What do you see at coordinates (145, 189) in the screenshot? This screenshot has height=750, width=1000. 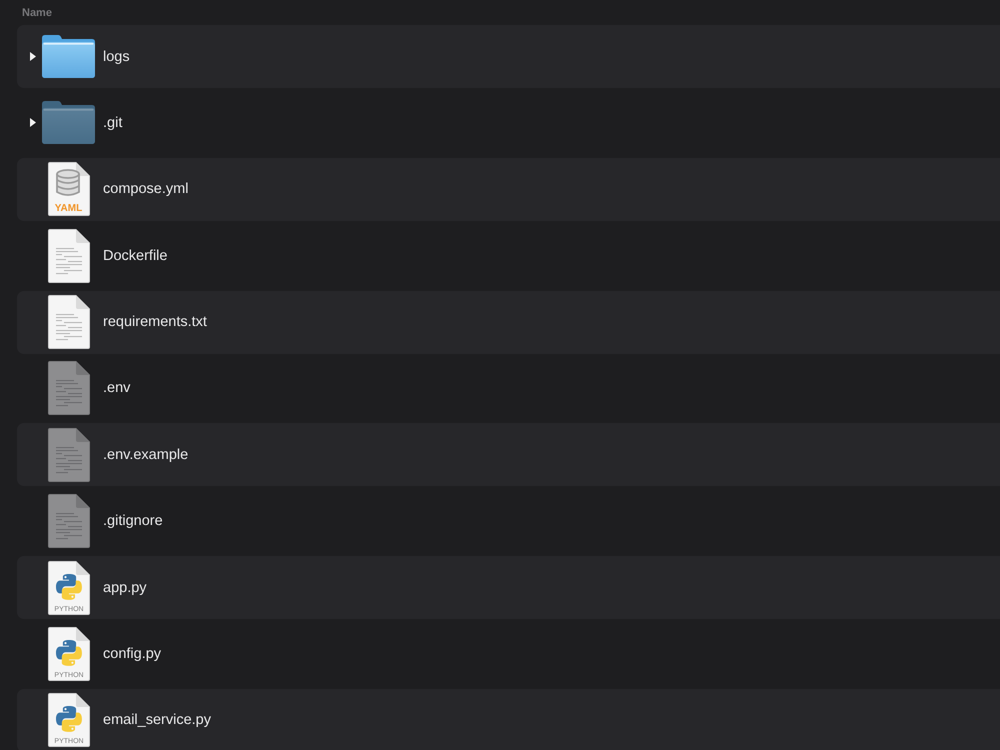 I see `file-name: compose.yml` at bounding box center [145, 189].